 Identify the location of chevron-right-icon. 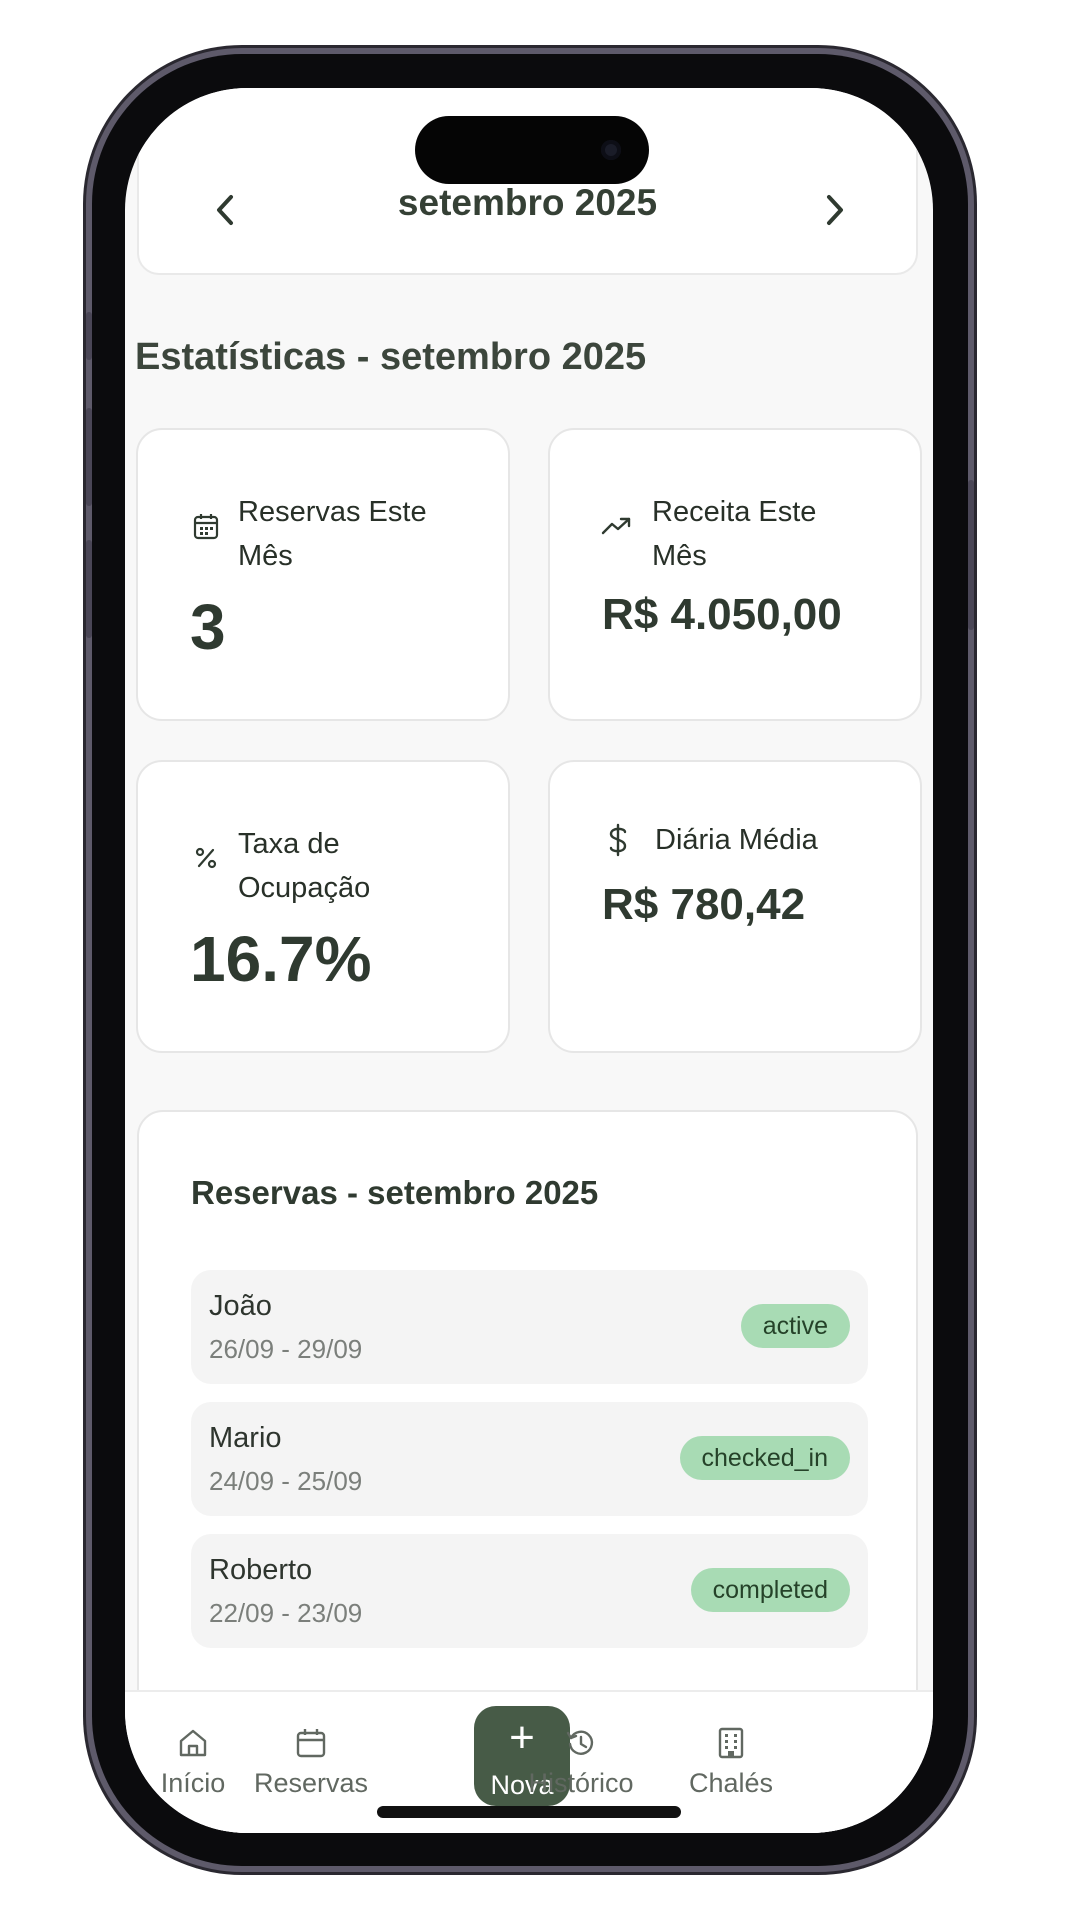
(835, 210).